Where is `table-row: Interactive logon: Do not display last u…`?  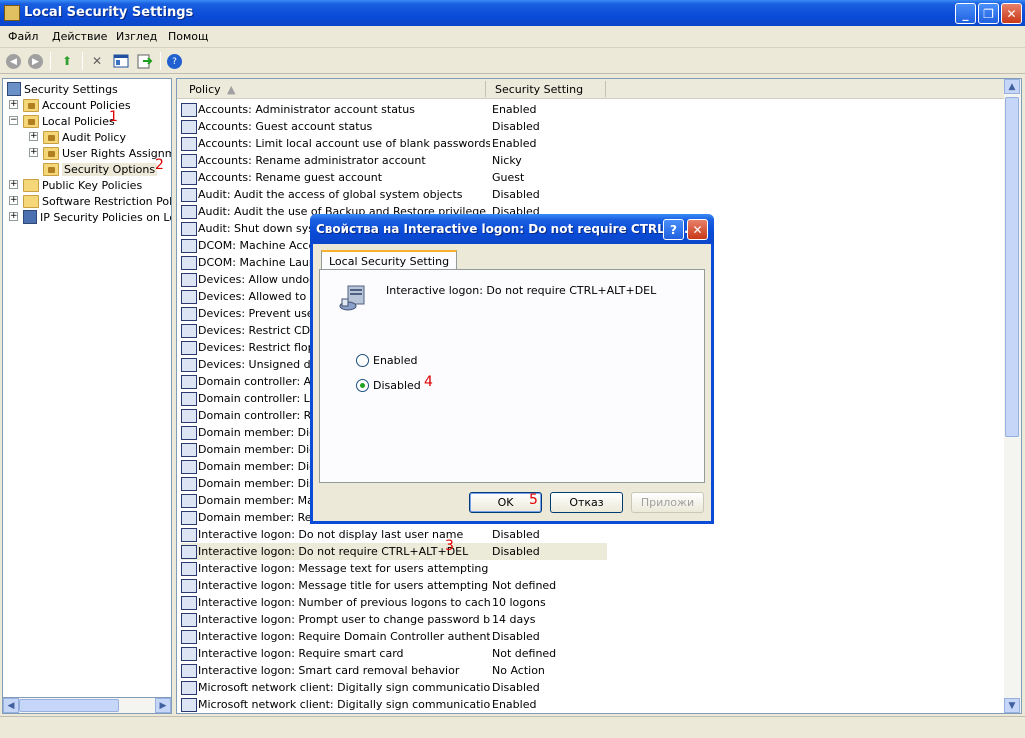
table-row: Interactive logon: Do not display last u… is located at coordinates (481, 534).